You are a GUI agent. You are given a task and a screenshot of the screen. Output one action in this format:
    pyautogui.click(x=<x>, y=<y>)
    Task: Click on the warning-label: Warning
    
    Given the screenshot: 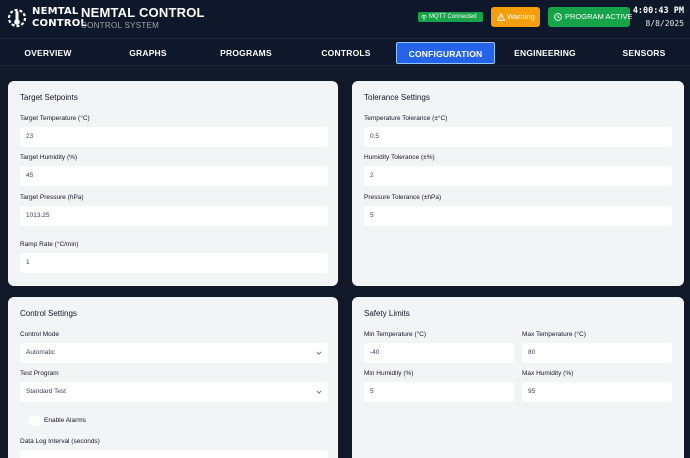 What is the action you would take?
    pyautogui.click(x=521, y=16)
    